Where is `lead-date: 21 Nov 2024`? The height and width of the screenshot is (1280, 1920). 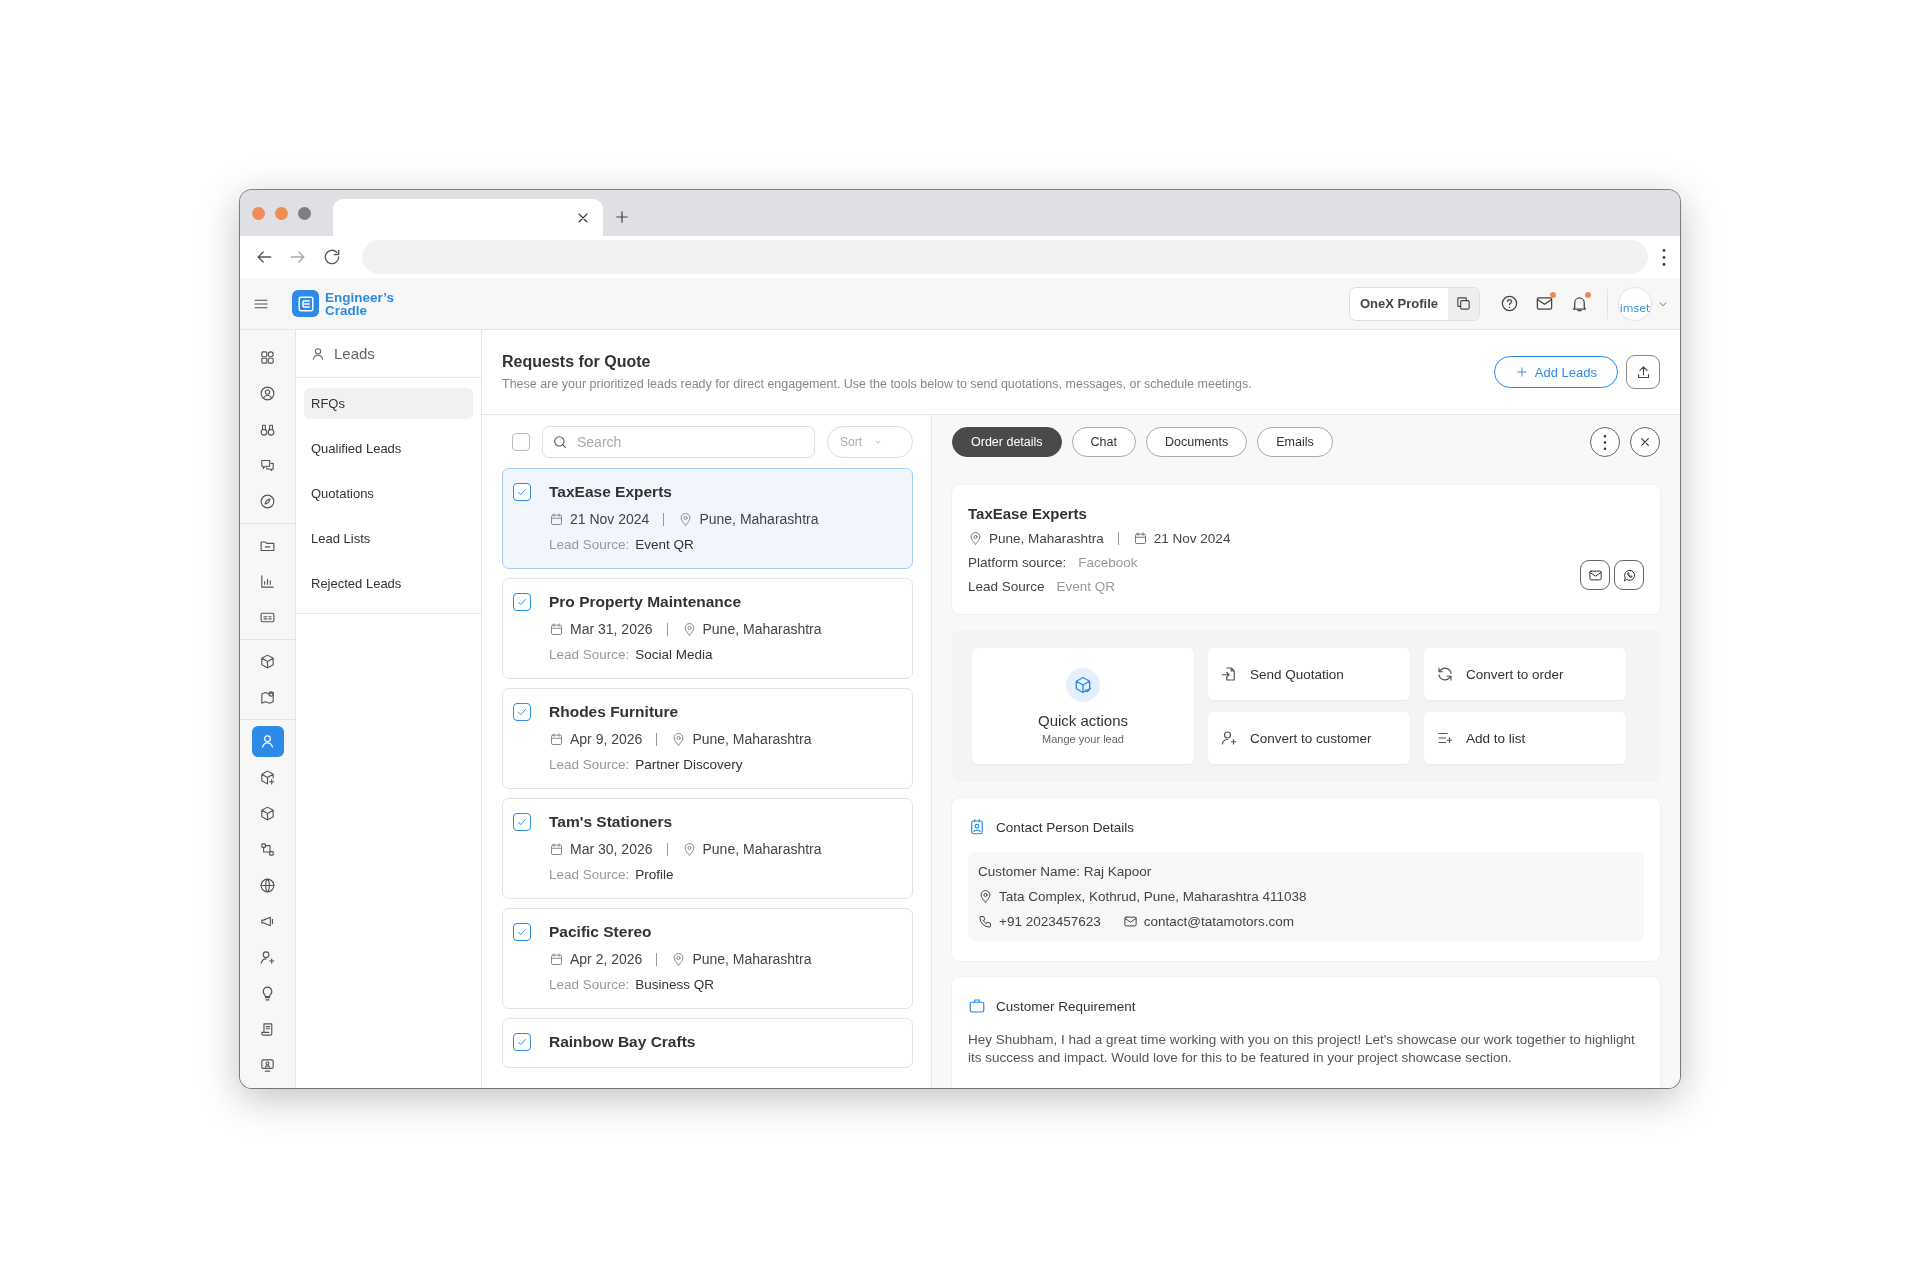
lead-date: 21 Nov 2024 is located at coordinates (610, 519).